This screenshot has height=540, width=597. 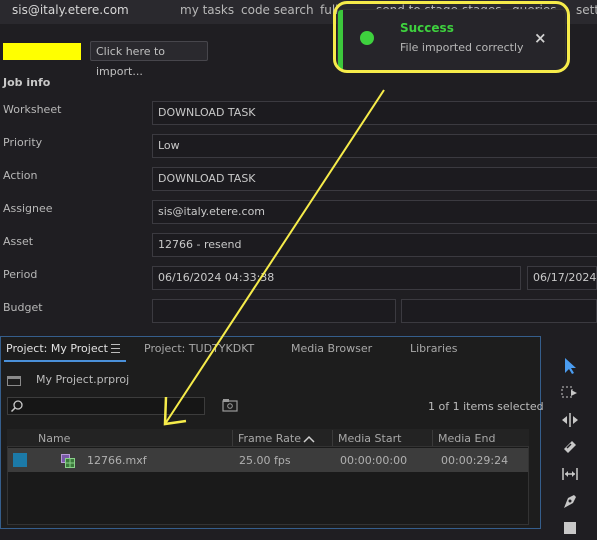 What do you see at coordinates (309, 439) in the screenshot?
I see `sort-ascending-icon` at bounding box center [309, 439].